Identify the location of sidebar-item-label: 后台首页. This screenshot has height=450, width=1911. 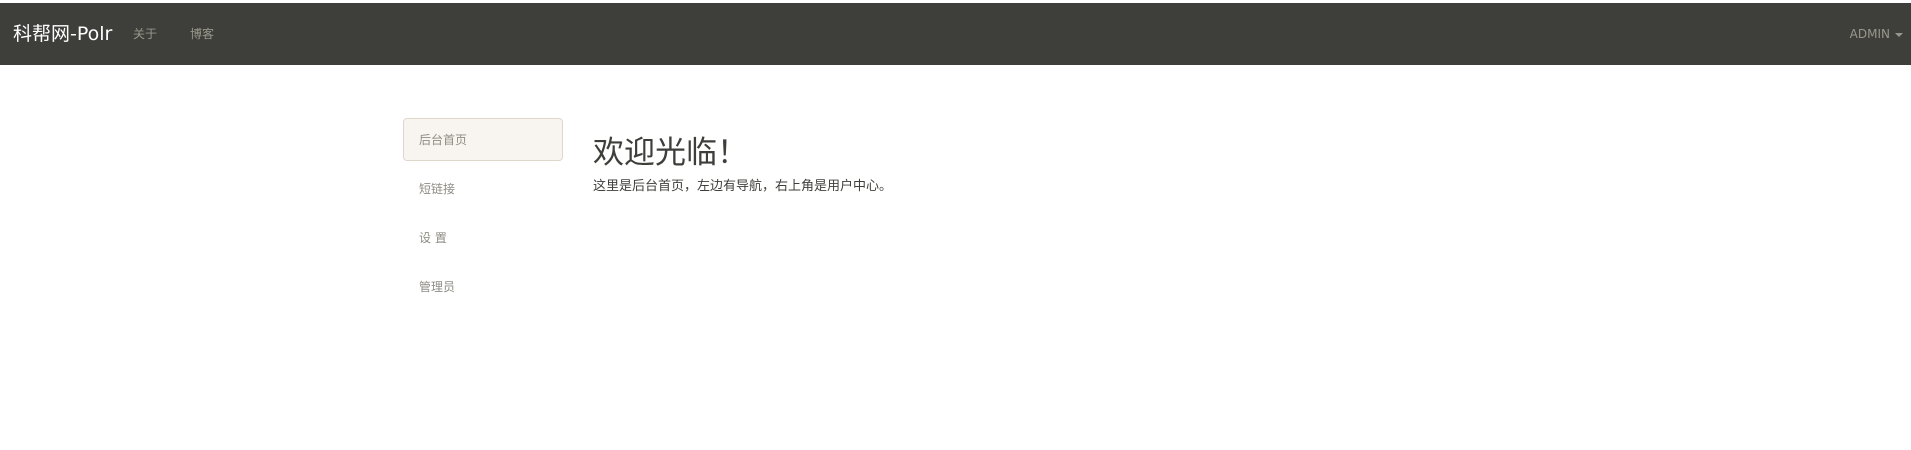
(443, 140).